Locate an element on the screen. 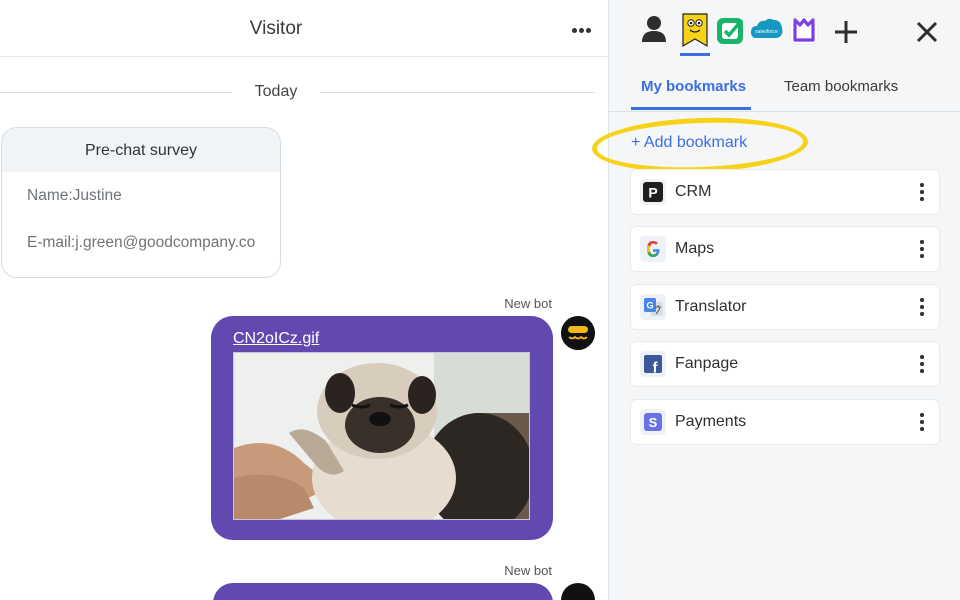 The width and height of the screenshot is (960, 600). svg-text: G is located at coordinates (649, 306).